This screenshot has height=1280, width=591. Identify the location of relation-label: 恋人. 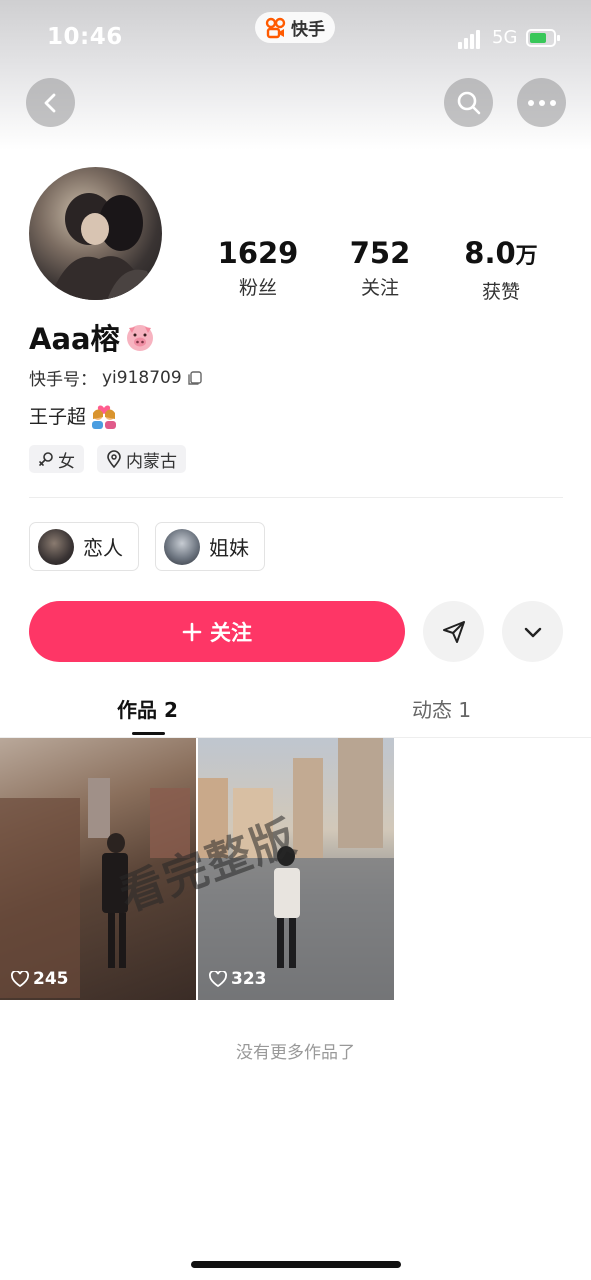
(103, 548).